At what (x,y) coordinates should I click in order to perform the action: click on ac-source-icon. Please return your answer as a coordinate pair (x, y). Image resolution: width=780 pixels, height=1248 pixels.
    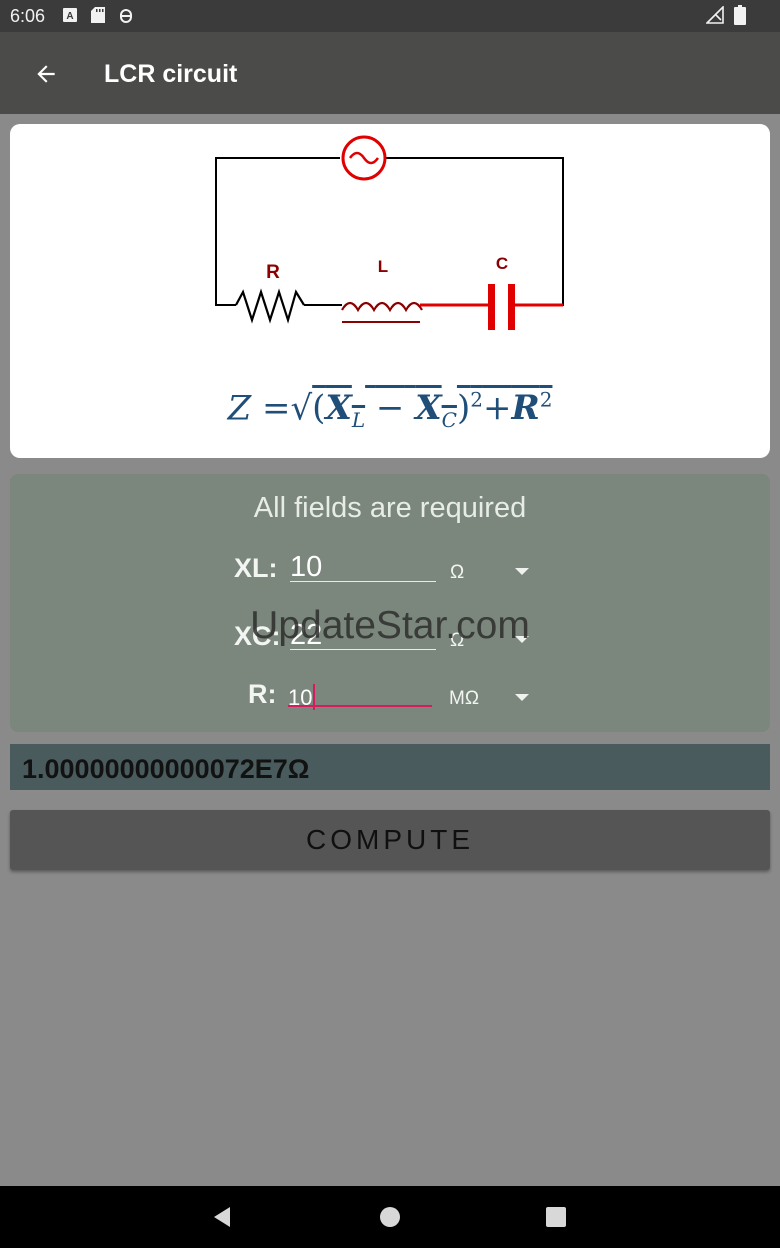
    Looking at the image, I should click on (364, 158).